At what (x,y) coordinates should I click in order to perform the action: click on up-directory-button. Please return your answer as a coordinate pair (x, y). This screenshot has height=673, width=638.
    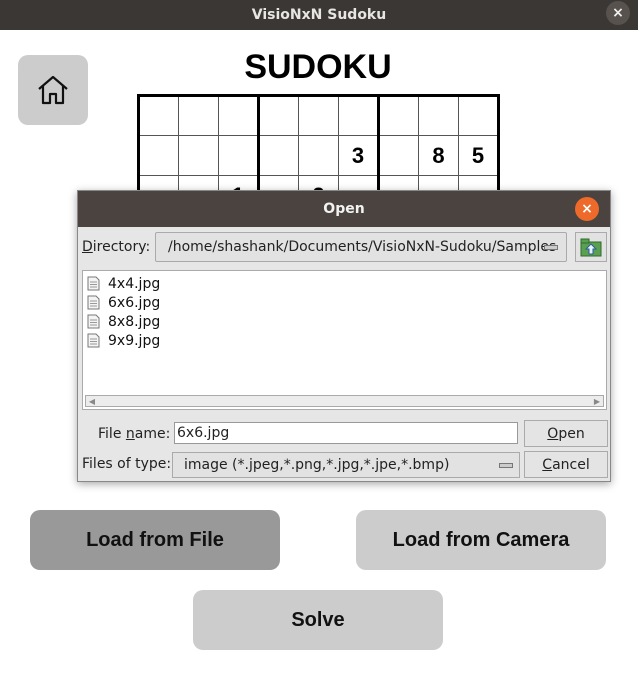
    Looking at the image, I should click on (591, 247).